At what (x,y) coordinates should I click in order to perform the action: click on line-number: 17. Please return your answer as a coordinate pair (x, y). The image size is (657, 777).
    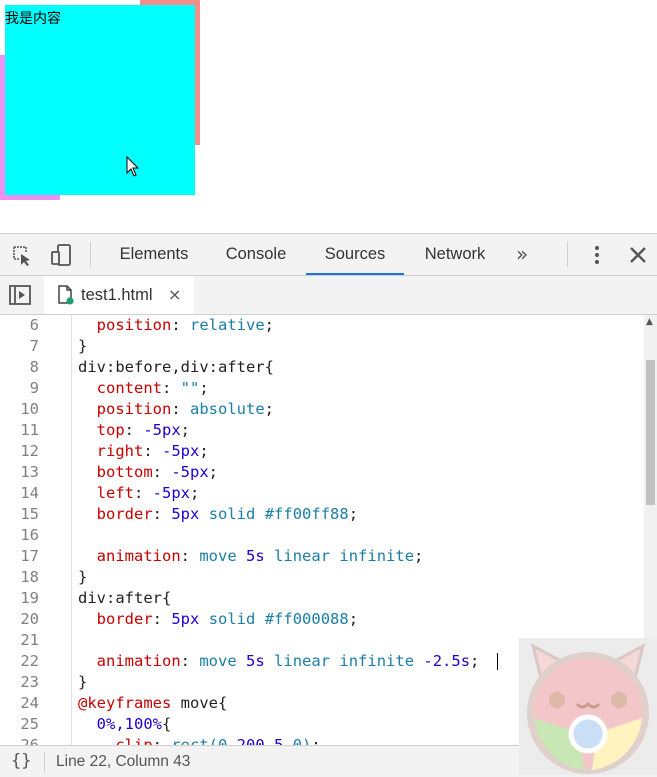
    Looking at the image, I should click on (29, 556).